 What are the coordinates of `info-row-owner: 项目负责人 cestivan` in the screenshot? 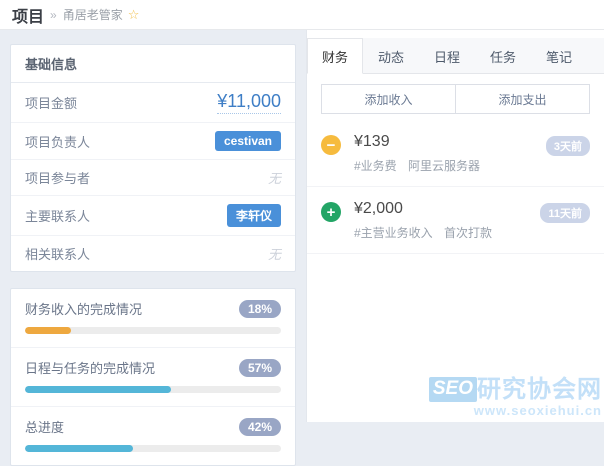 It's located at (153, 141).